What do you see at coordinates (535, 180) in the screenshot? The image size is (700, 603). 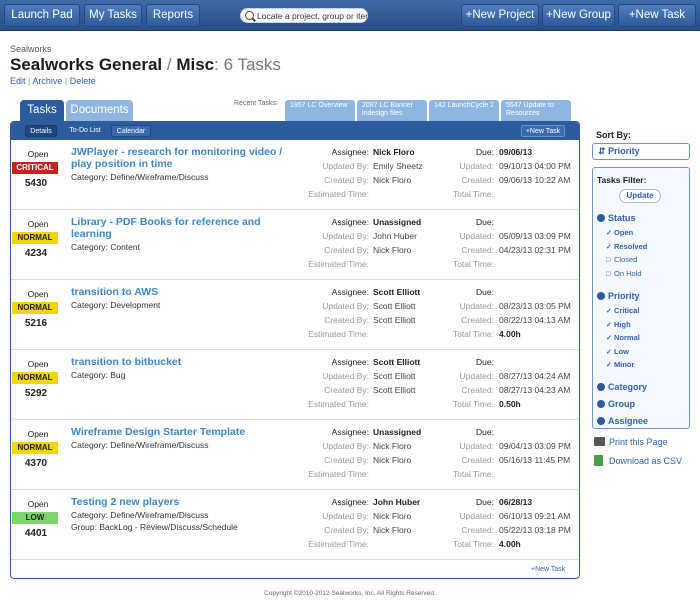 I see `created-value: 09/06/13 10:22 AM` at bounding box center [535, 180].